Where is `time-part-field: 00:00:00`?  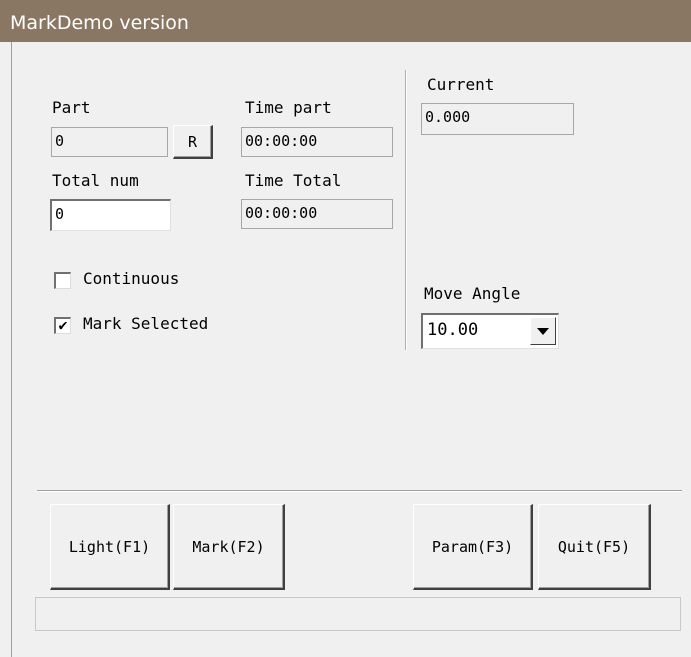 time-part-field: 00:00:00 is located at coordinates (317, 142).